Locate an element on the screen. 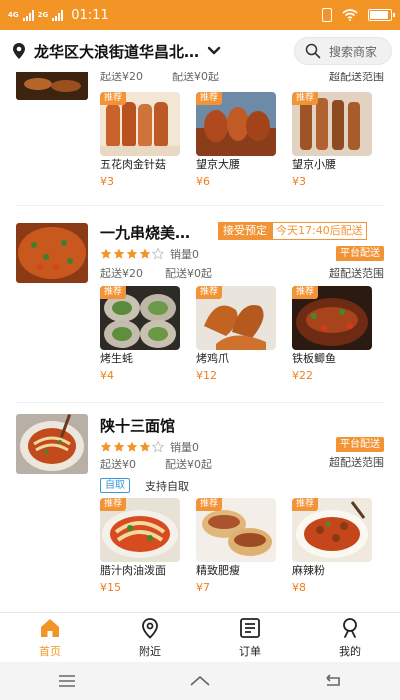 Image resolution: width=400 pixels, height=700 pixels. battery-icon is located at coordinates (381, 15).